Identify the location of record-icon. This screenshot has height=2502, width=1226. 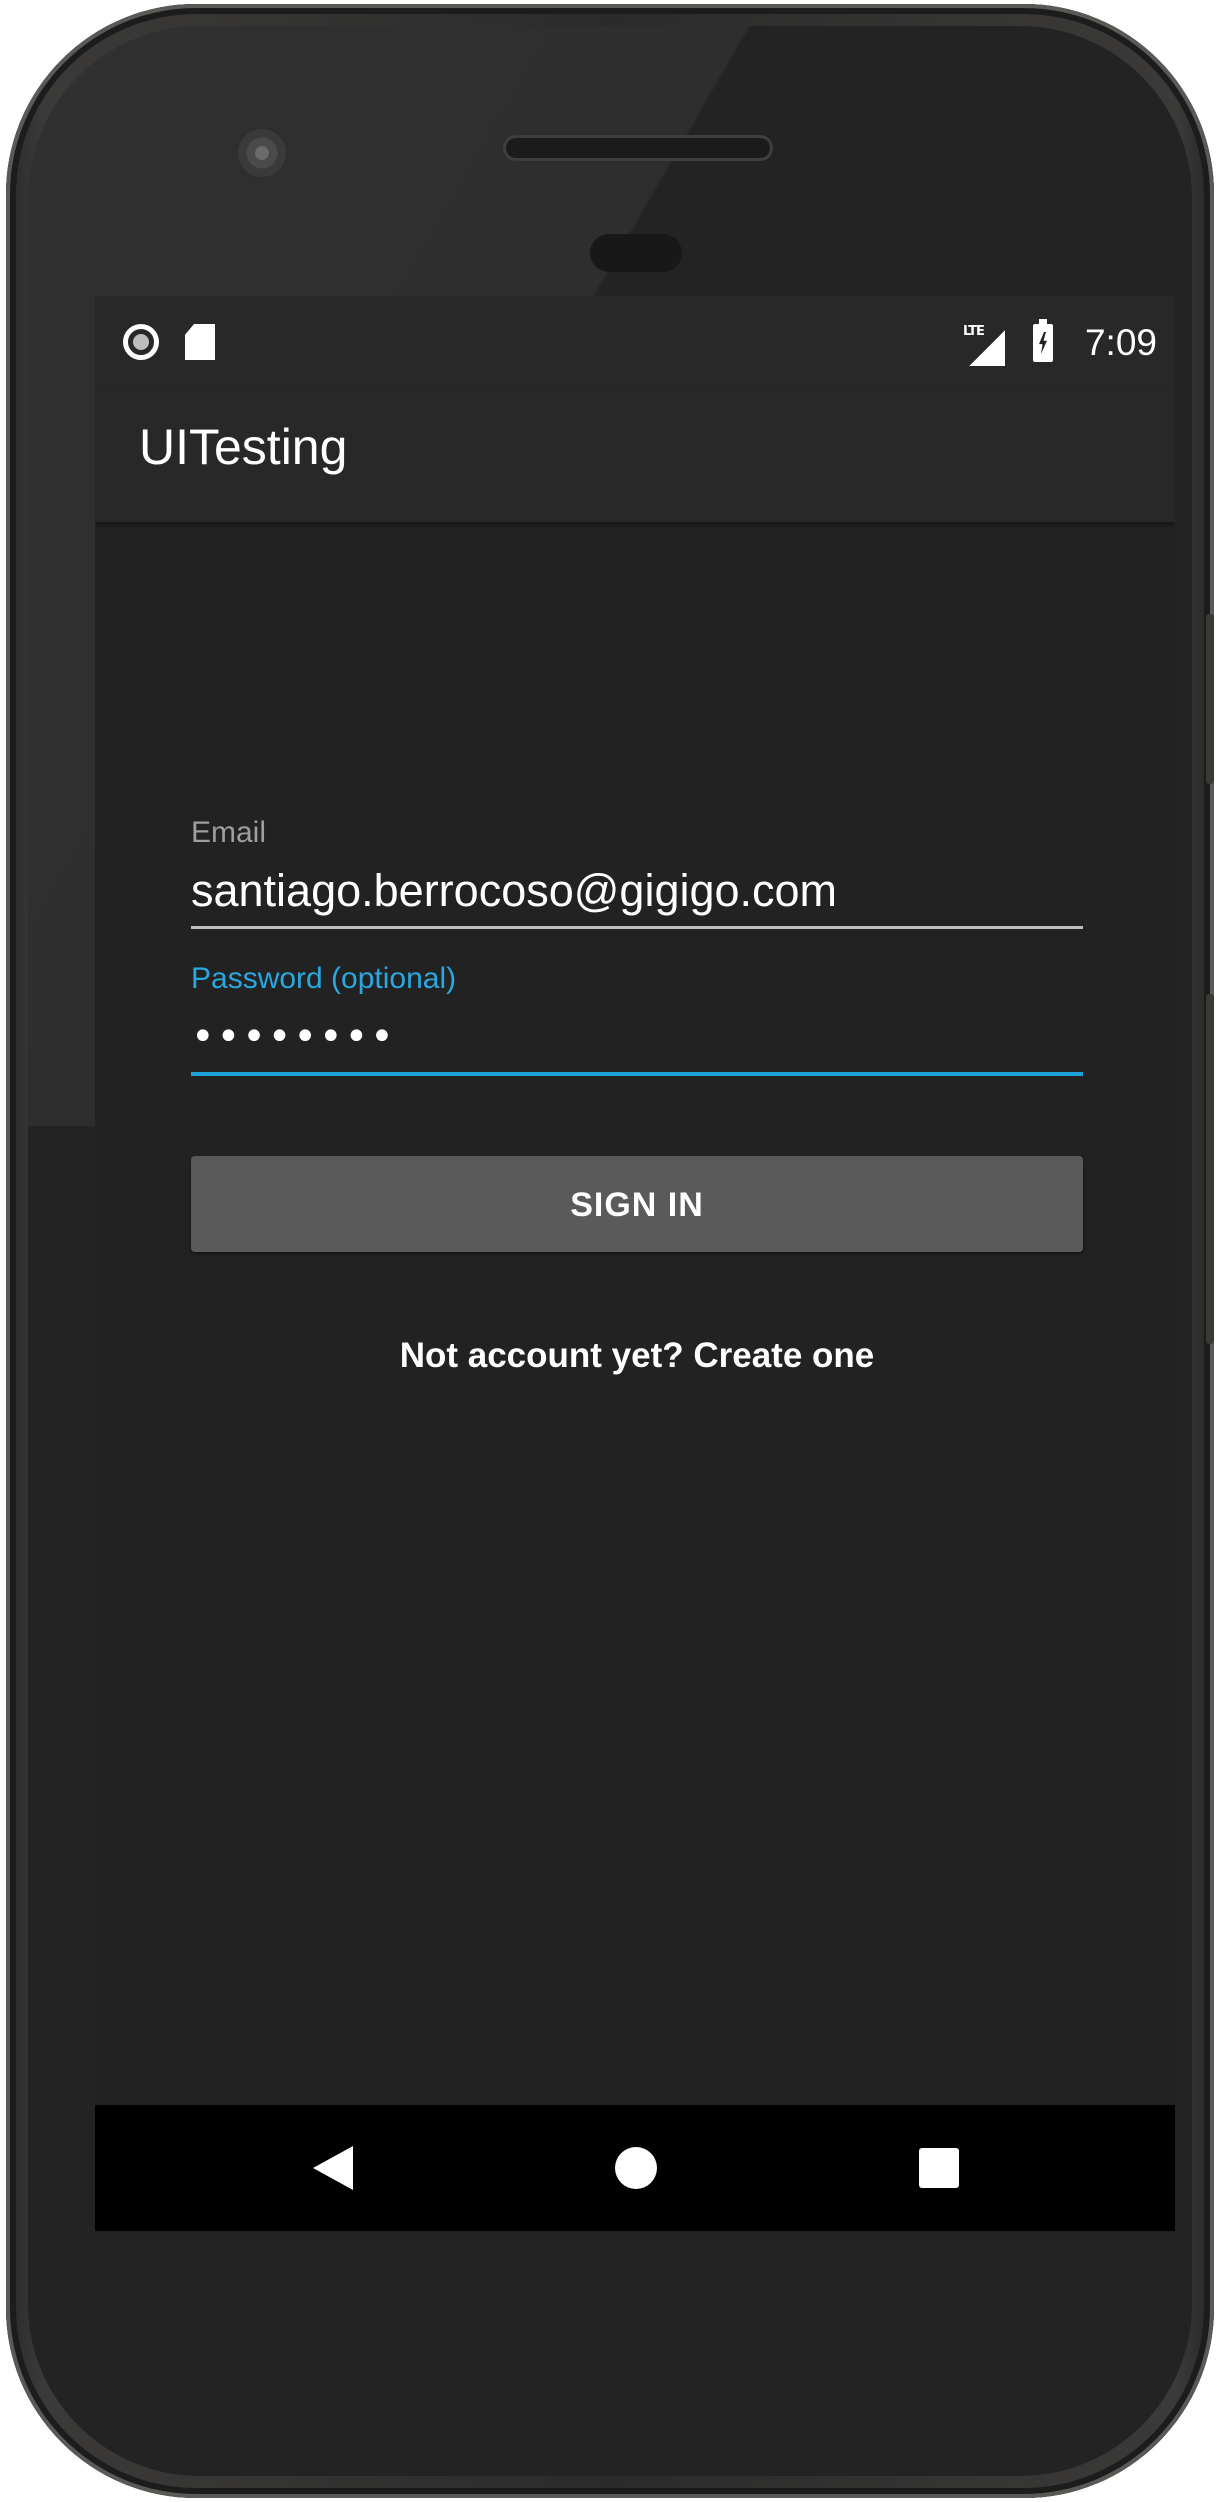
(141, 342).